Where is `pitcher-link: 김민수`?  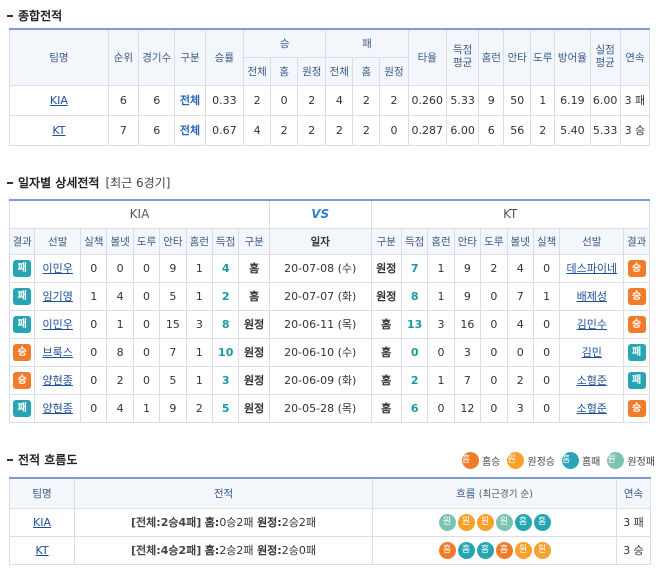 pitcher-link: 김민수 is located at coordinates (592, 324).